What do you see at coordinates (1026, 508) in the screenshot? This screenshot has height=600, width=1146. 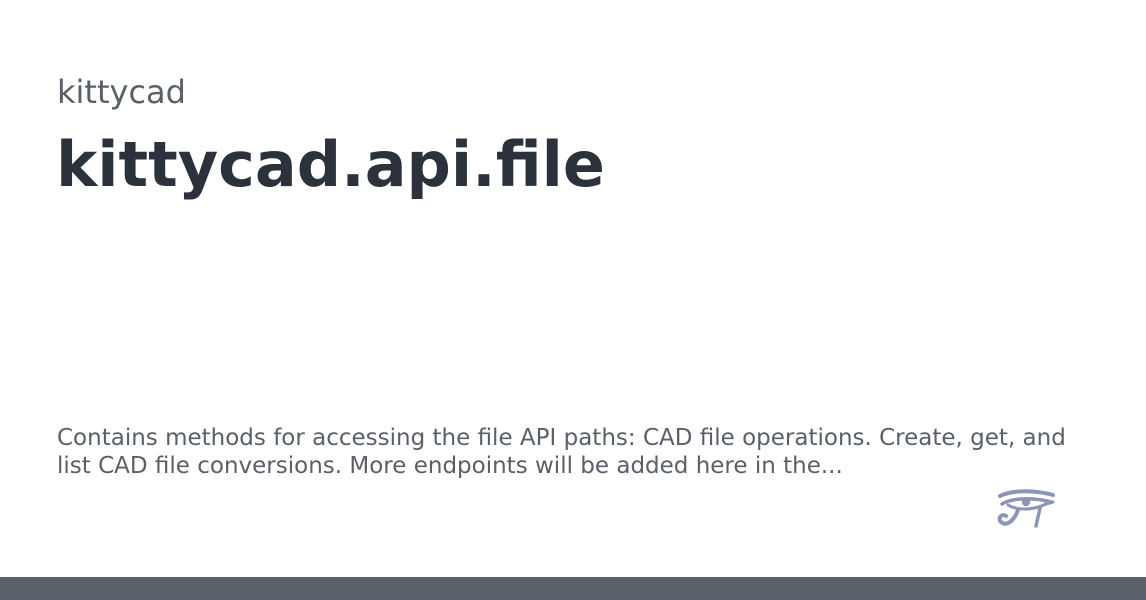 I see `eye-of-horus-icon` at bounding box center [1026, 508].